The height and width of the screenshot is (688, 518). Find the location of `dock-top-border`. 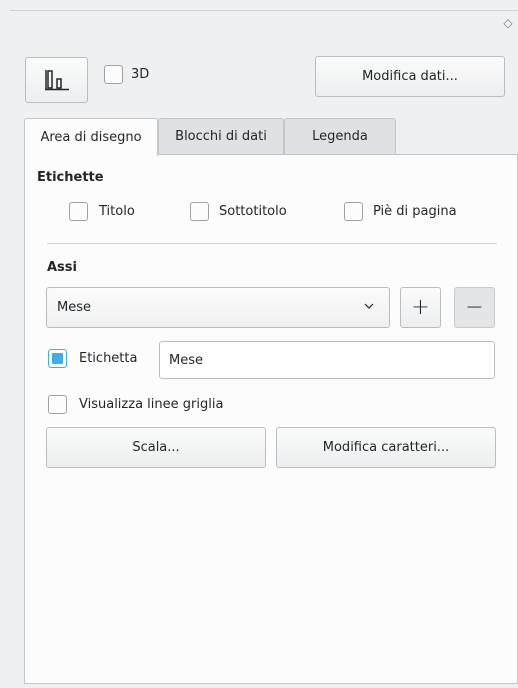

dock-top-border is located at coordinates (264, 10).